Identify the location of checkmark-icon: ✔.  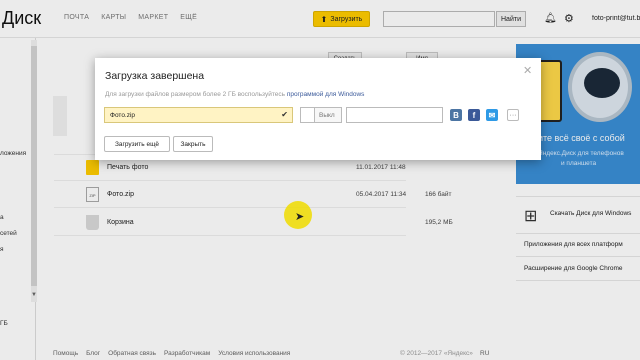
(284, 114).